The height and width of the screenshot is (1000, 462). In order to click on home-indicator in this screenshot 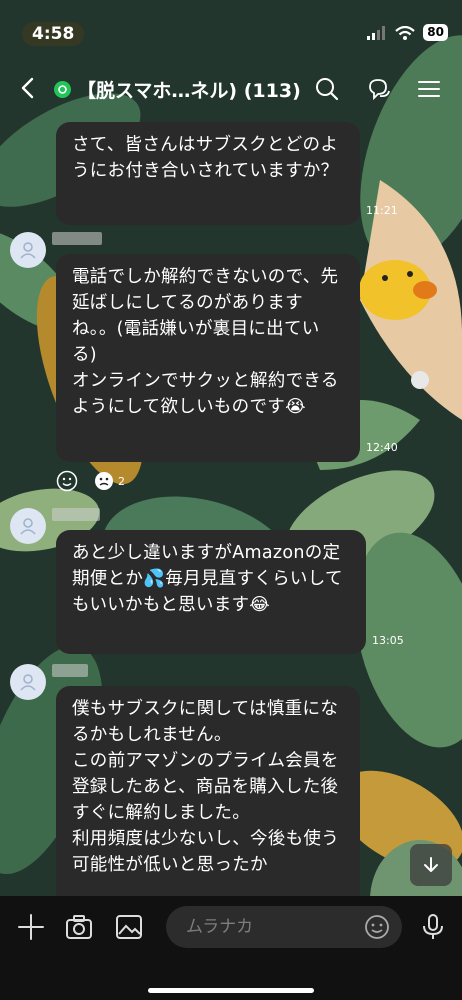, I will do `click(231, 990)`.